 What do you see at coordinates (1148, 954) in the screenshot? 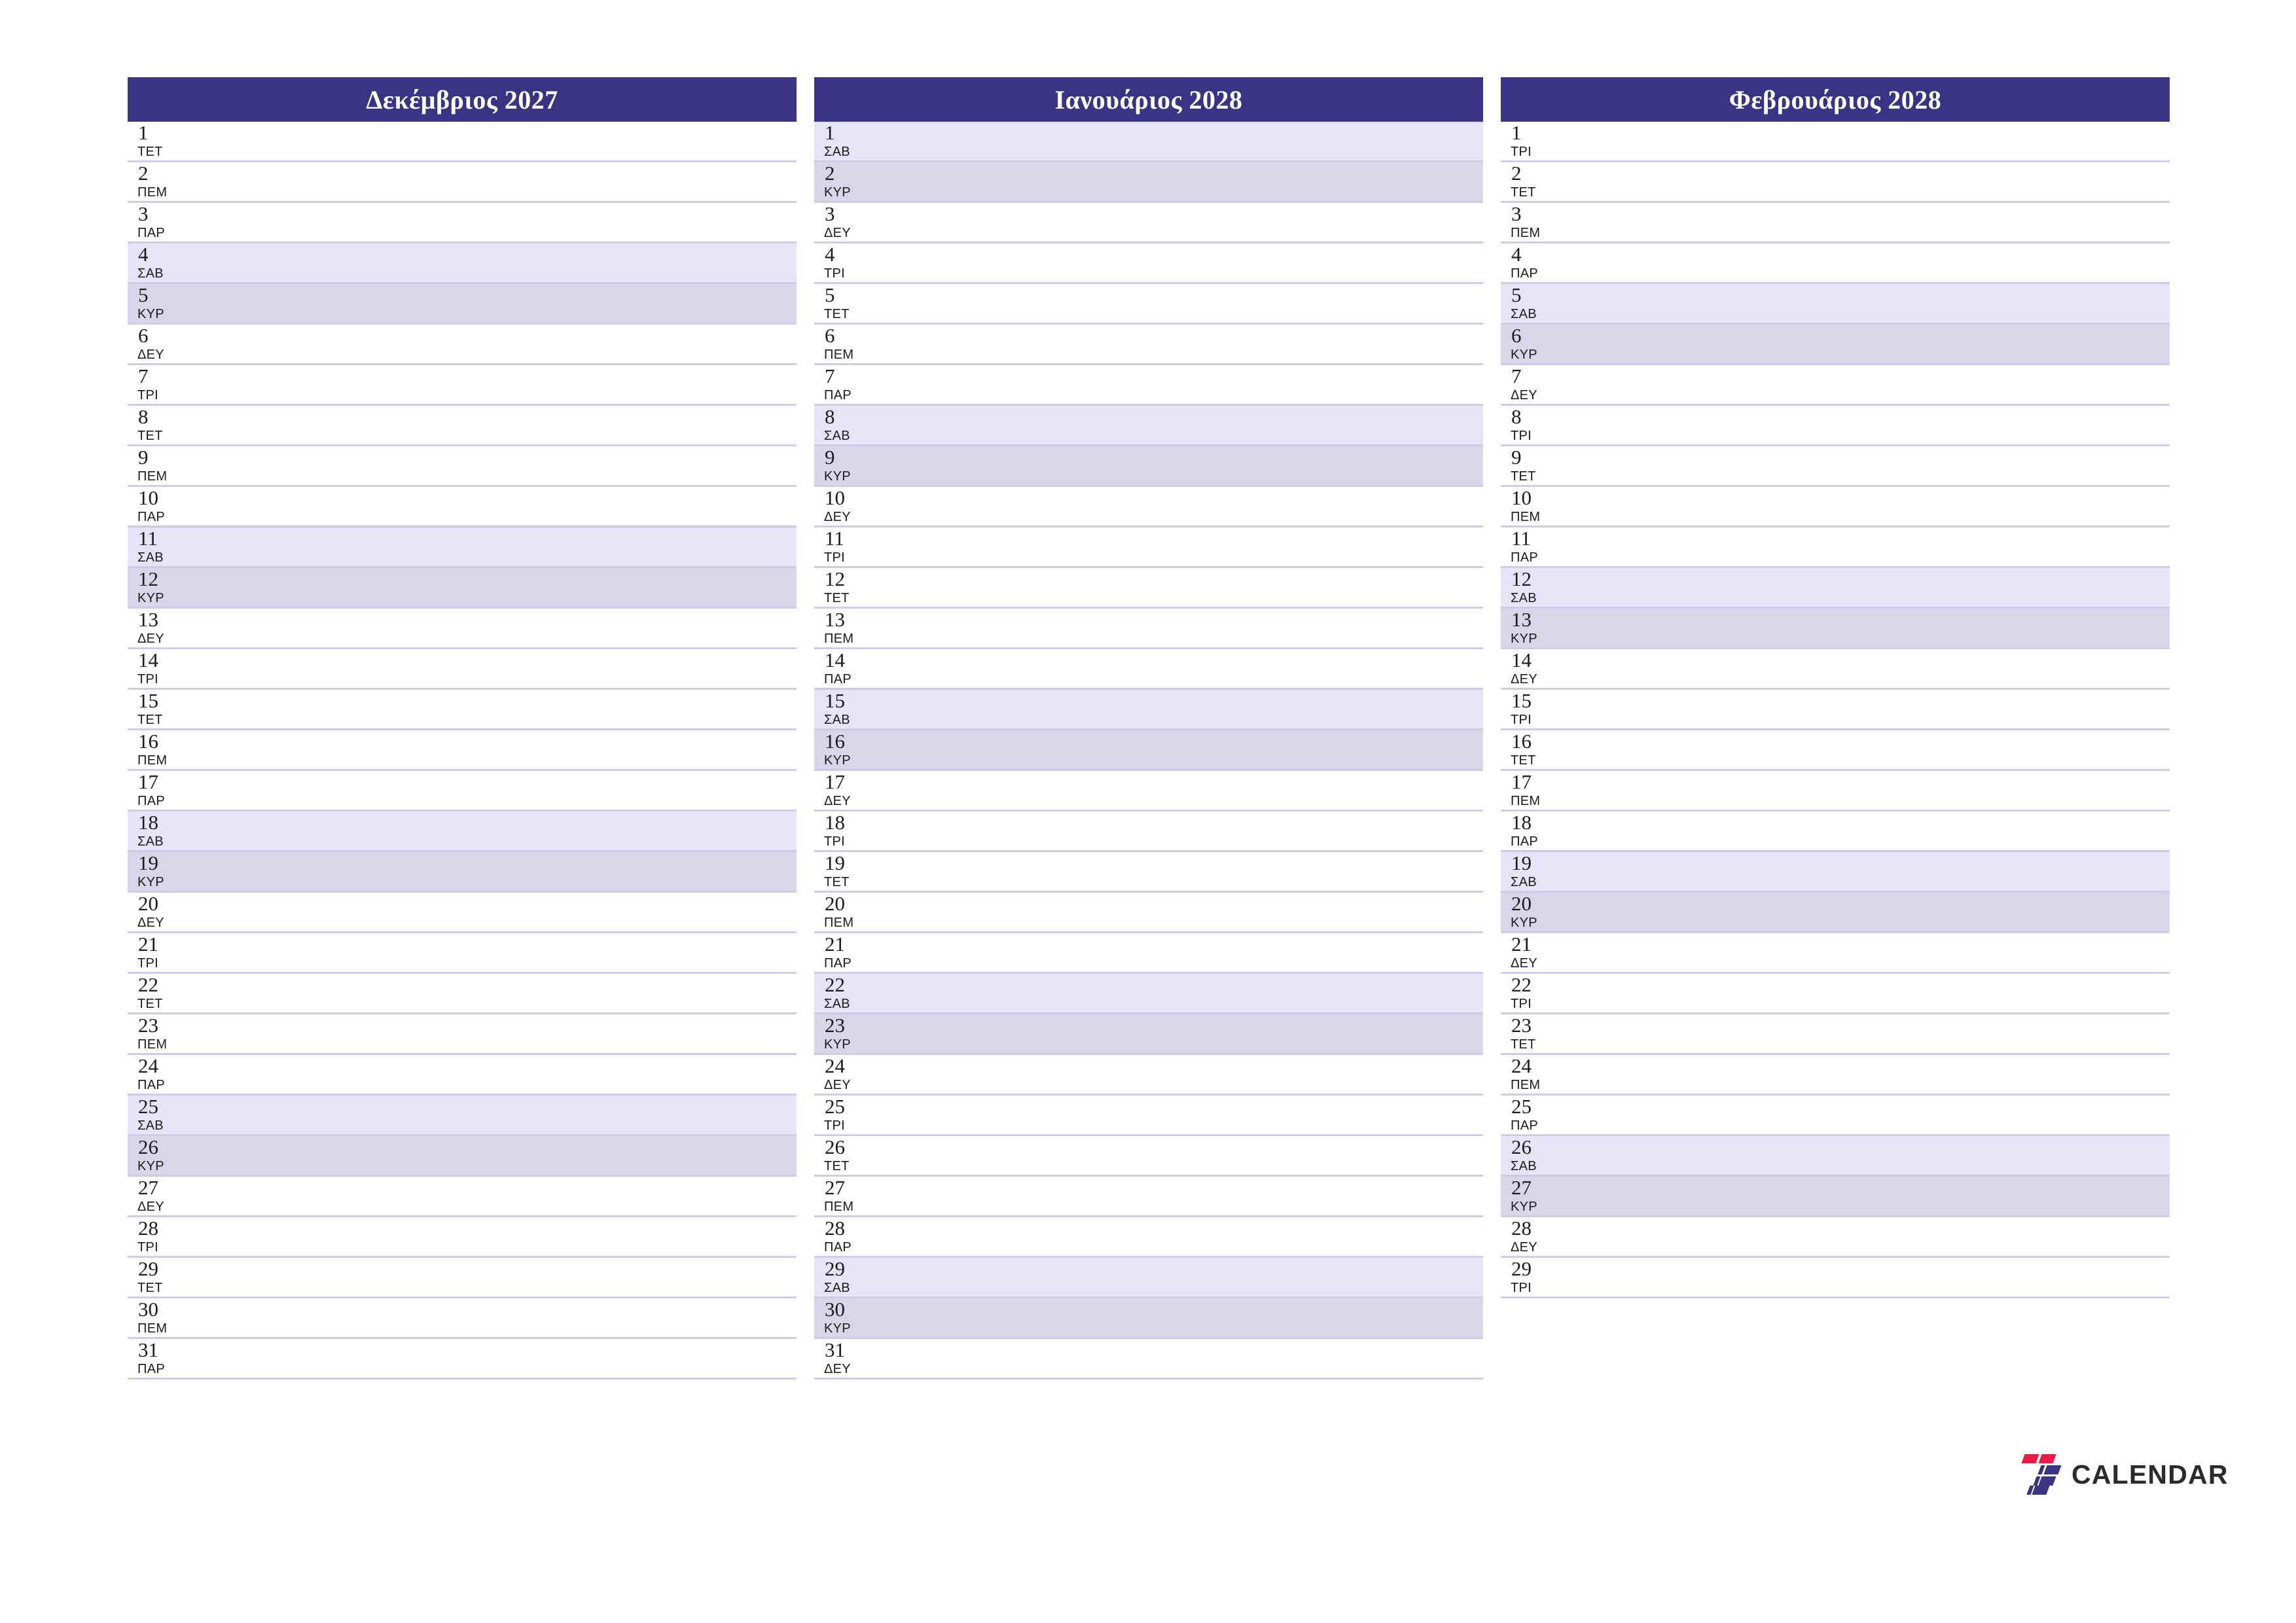
I see `day-row: 21 ΠΑΡ` at bounding box center [1148, 954].